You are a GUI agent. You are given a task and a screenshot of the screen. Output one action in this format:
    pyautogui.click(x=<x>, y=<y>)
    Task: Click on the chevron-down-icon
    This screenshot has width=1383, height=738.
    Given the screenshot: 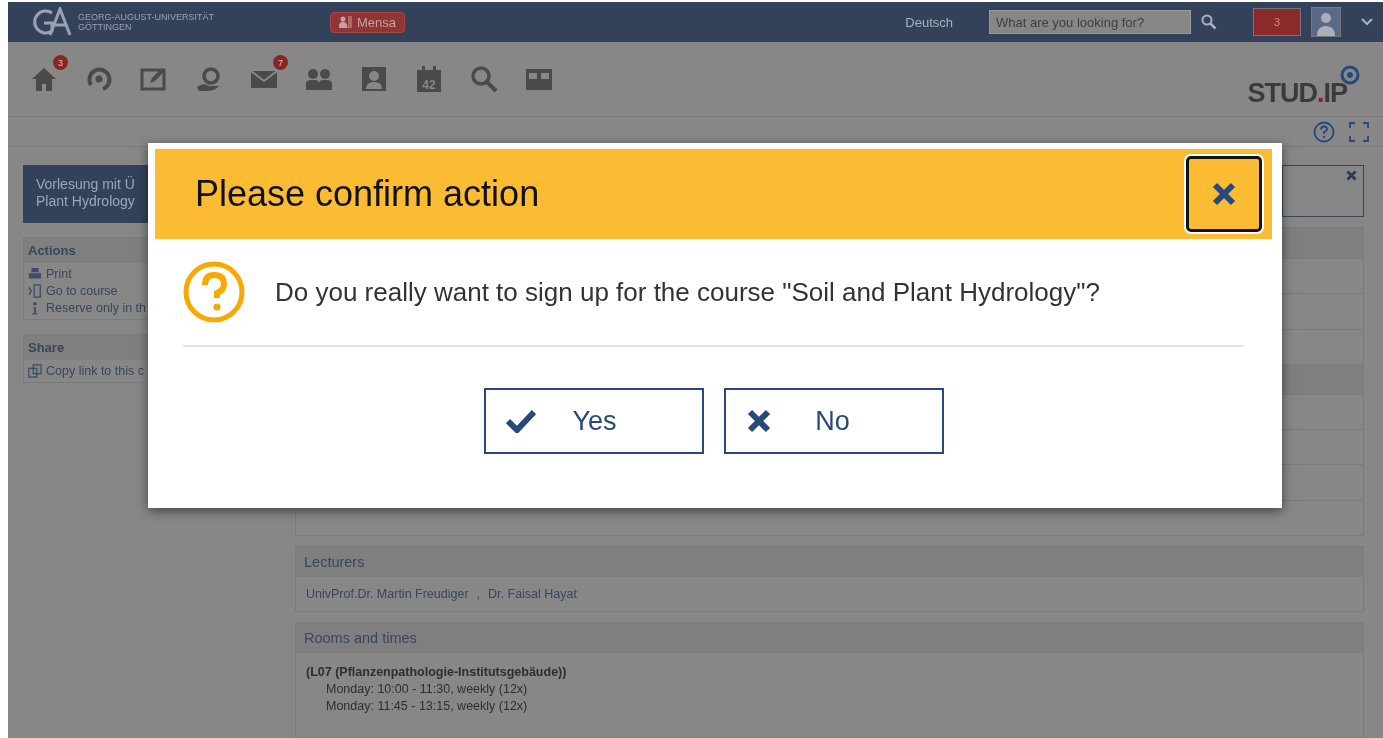 What is the action you would take?
    pyautogui.click(x=1367, y=22)
    